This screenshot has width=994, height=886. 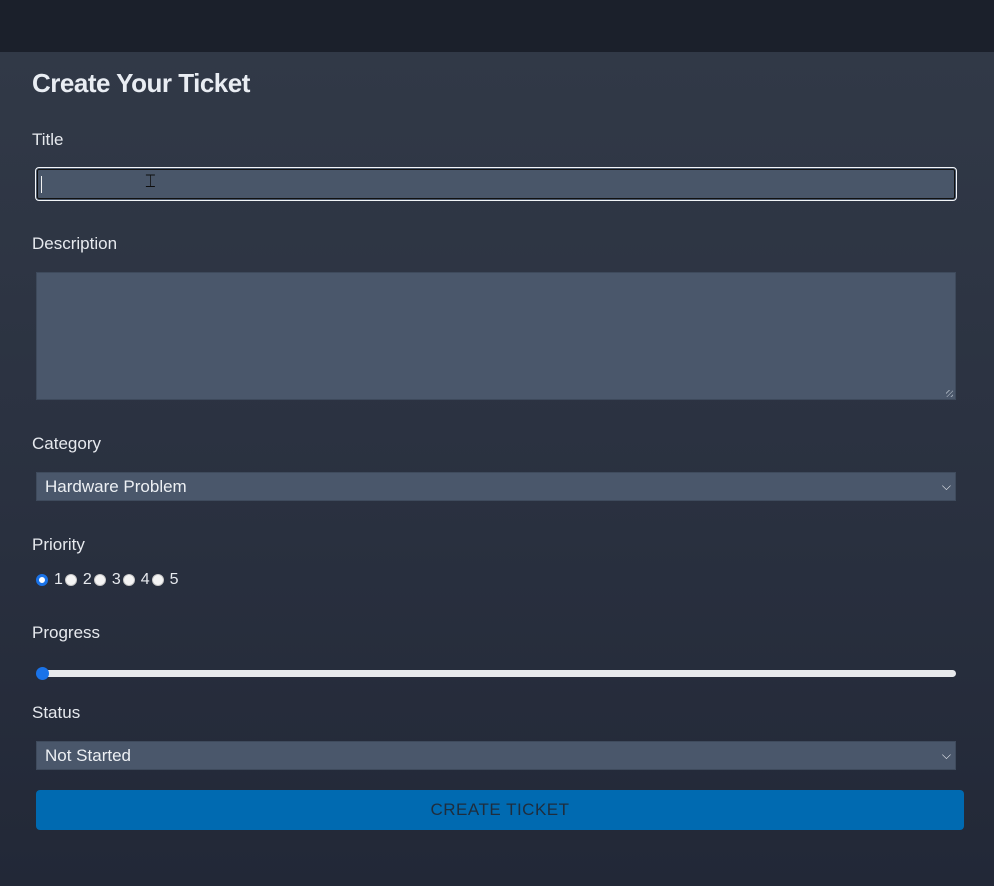 I want to click on priority-option-3: 3, so click(x=108, y=580).